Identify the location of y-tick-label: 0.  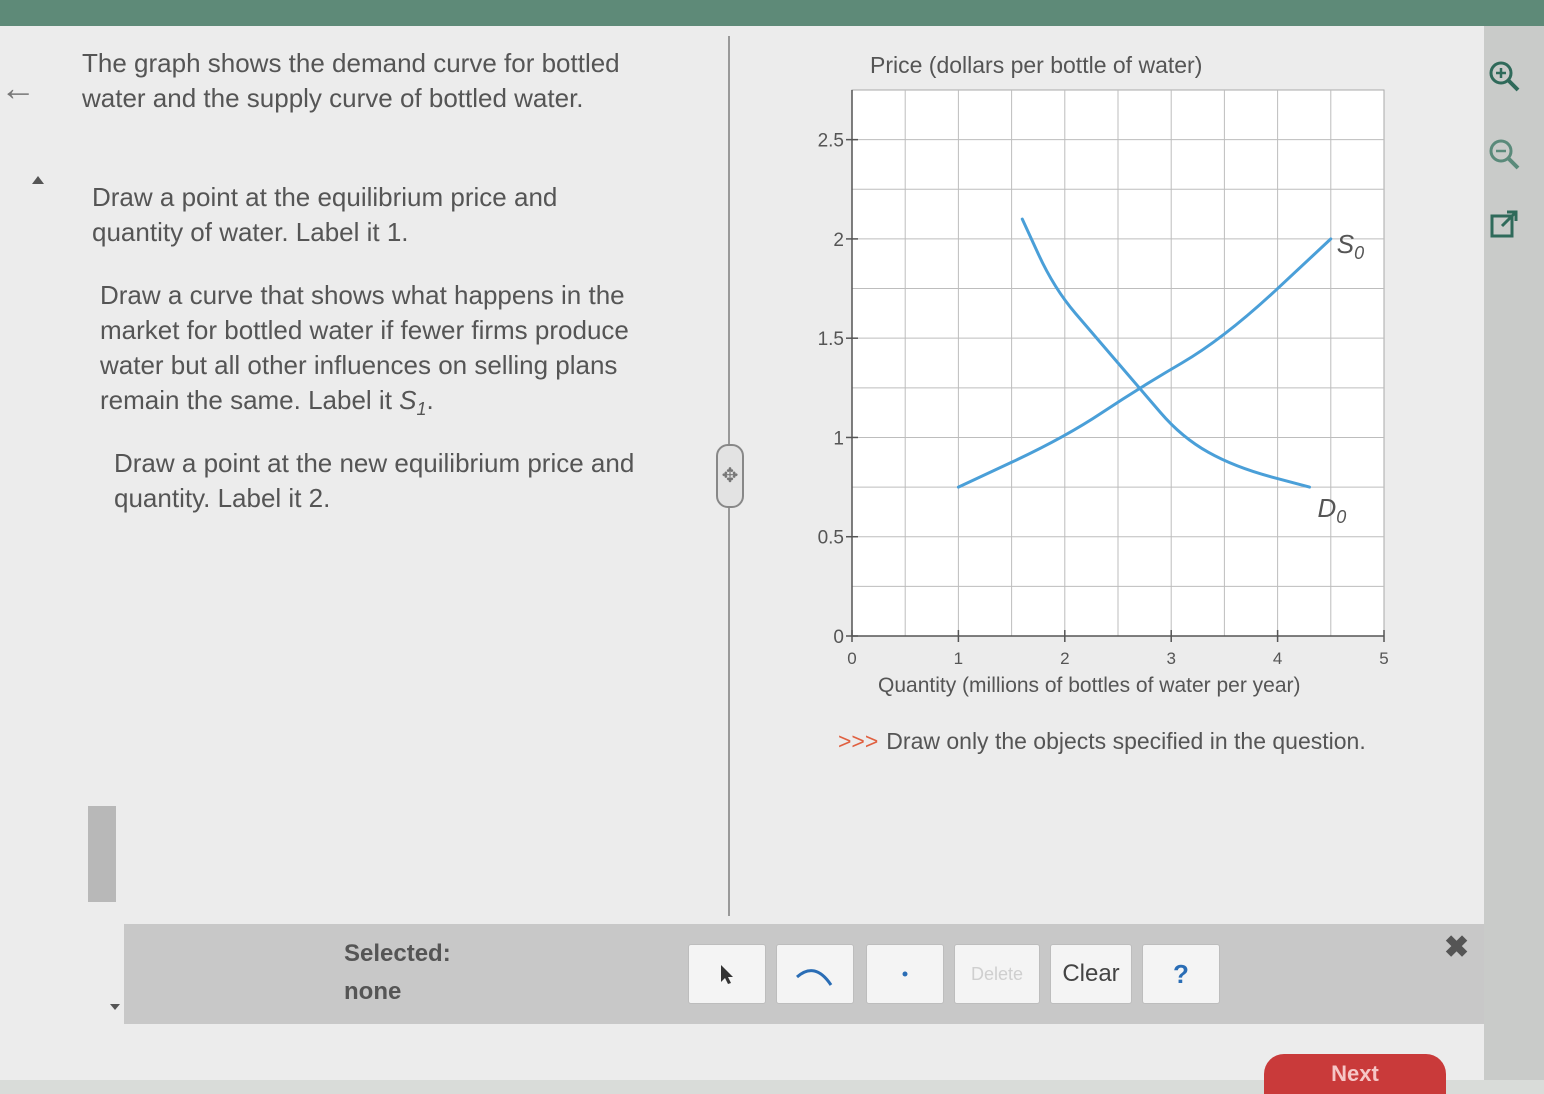
(838, 637).